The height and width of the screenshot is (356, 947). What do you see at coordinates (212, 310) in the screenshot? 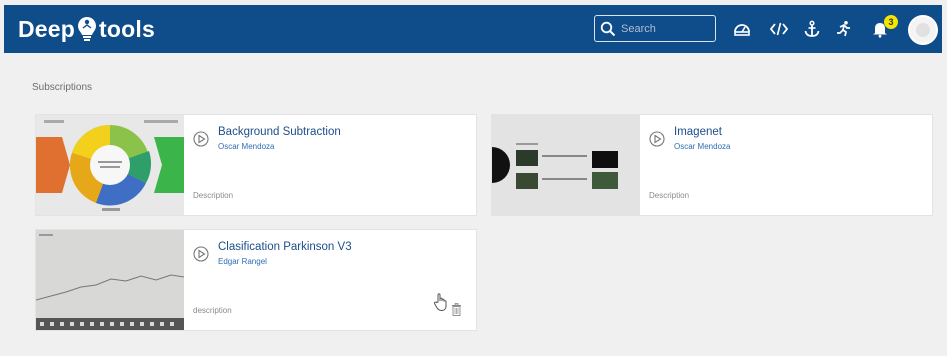
I see `card-description: description` at bounding box center [212, 310].